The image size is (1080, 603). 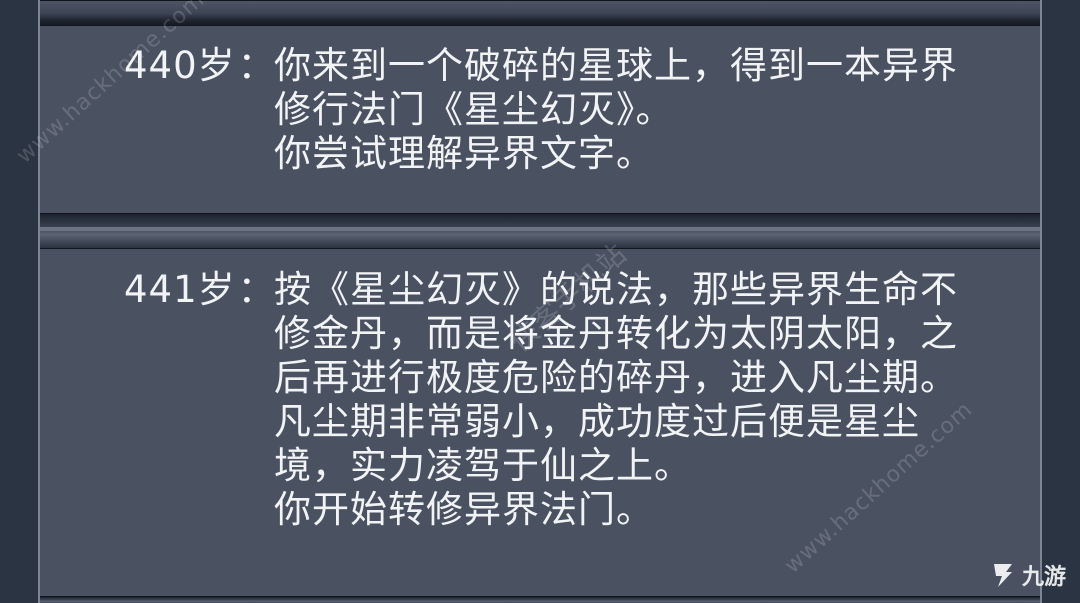 I want to click on brand-logo: 九游, so click(x=1027, y=575).